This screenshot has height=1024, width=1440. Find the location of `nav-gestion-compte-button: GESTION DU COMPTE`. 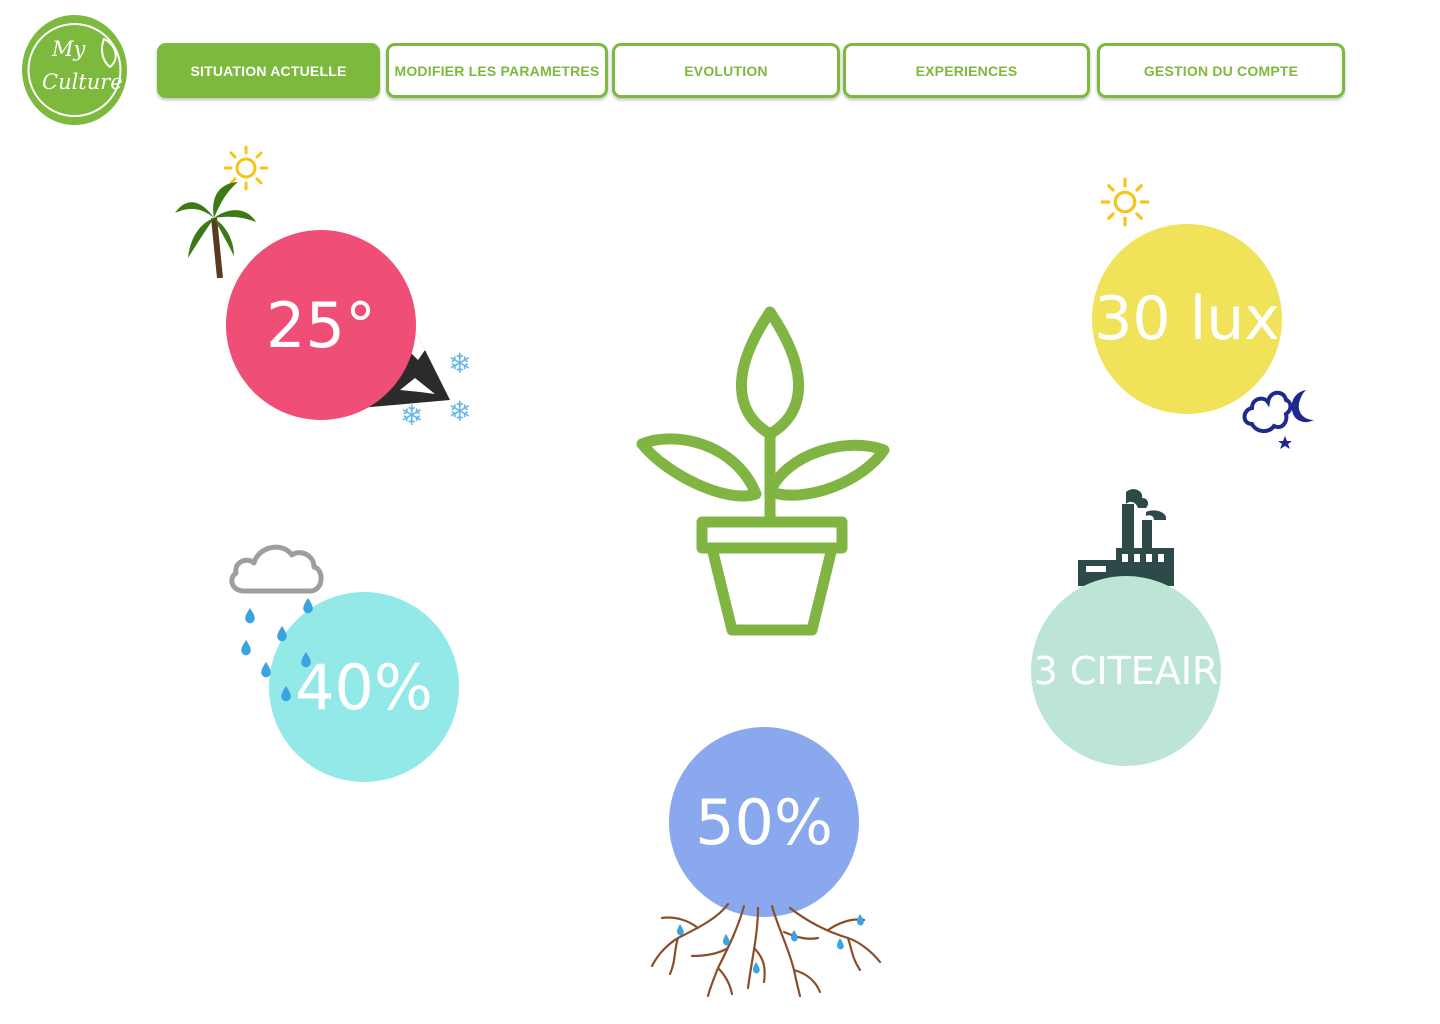

nav-gestion-compte-button: GESTION DU COMPTE is located at coordinates (1221, 70).